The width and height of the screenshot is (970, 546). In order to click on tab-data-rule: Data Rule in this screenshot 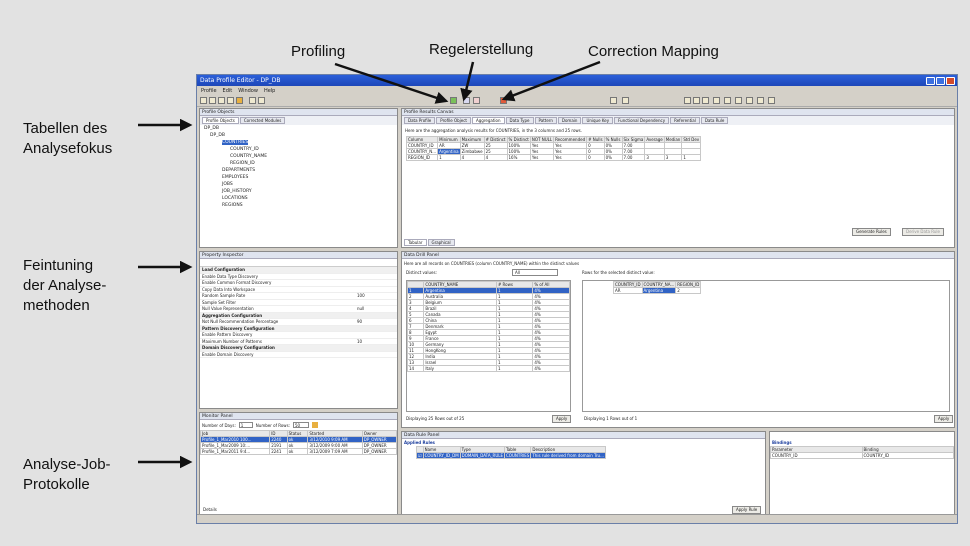, I will do `click(714, 120)`.